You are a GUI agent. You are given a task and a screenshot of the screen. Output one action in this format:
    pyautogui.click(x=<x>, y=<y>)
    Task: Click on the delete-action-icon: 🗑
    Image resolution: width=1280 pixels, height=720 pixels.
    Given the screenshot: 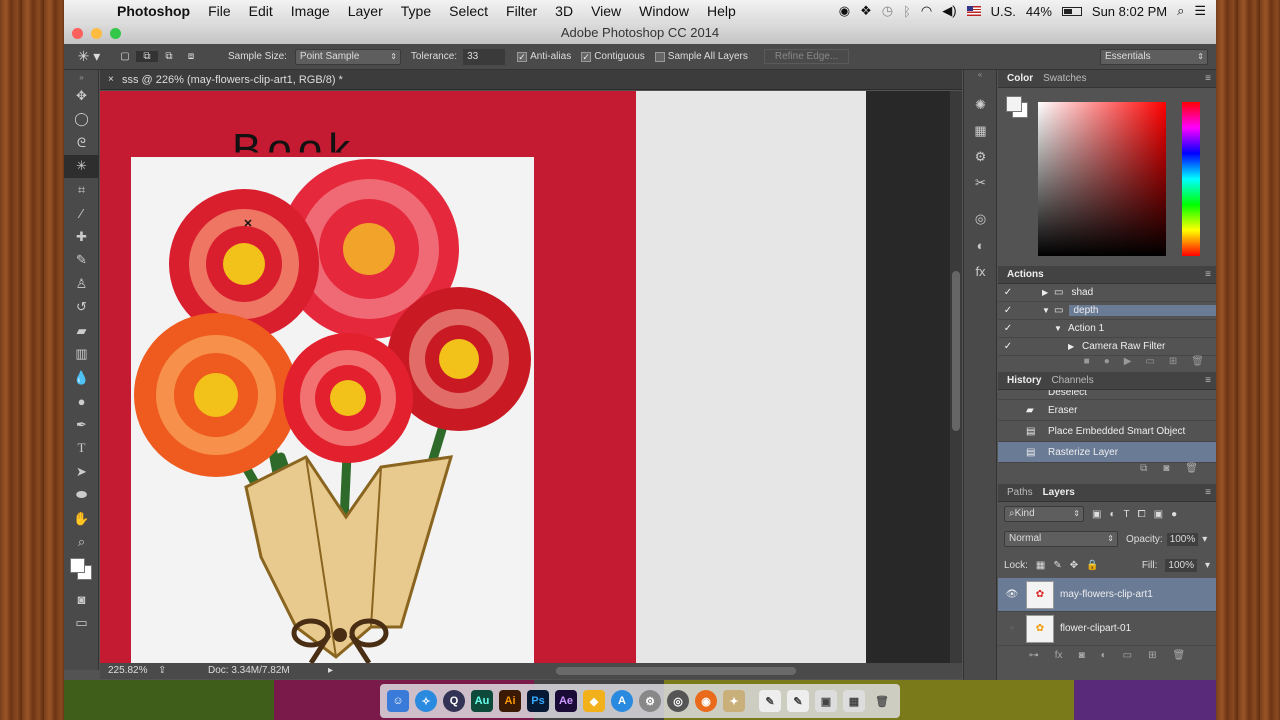 What is the action you would take?
    pyautogui.click(x=1197, y=364)
    